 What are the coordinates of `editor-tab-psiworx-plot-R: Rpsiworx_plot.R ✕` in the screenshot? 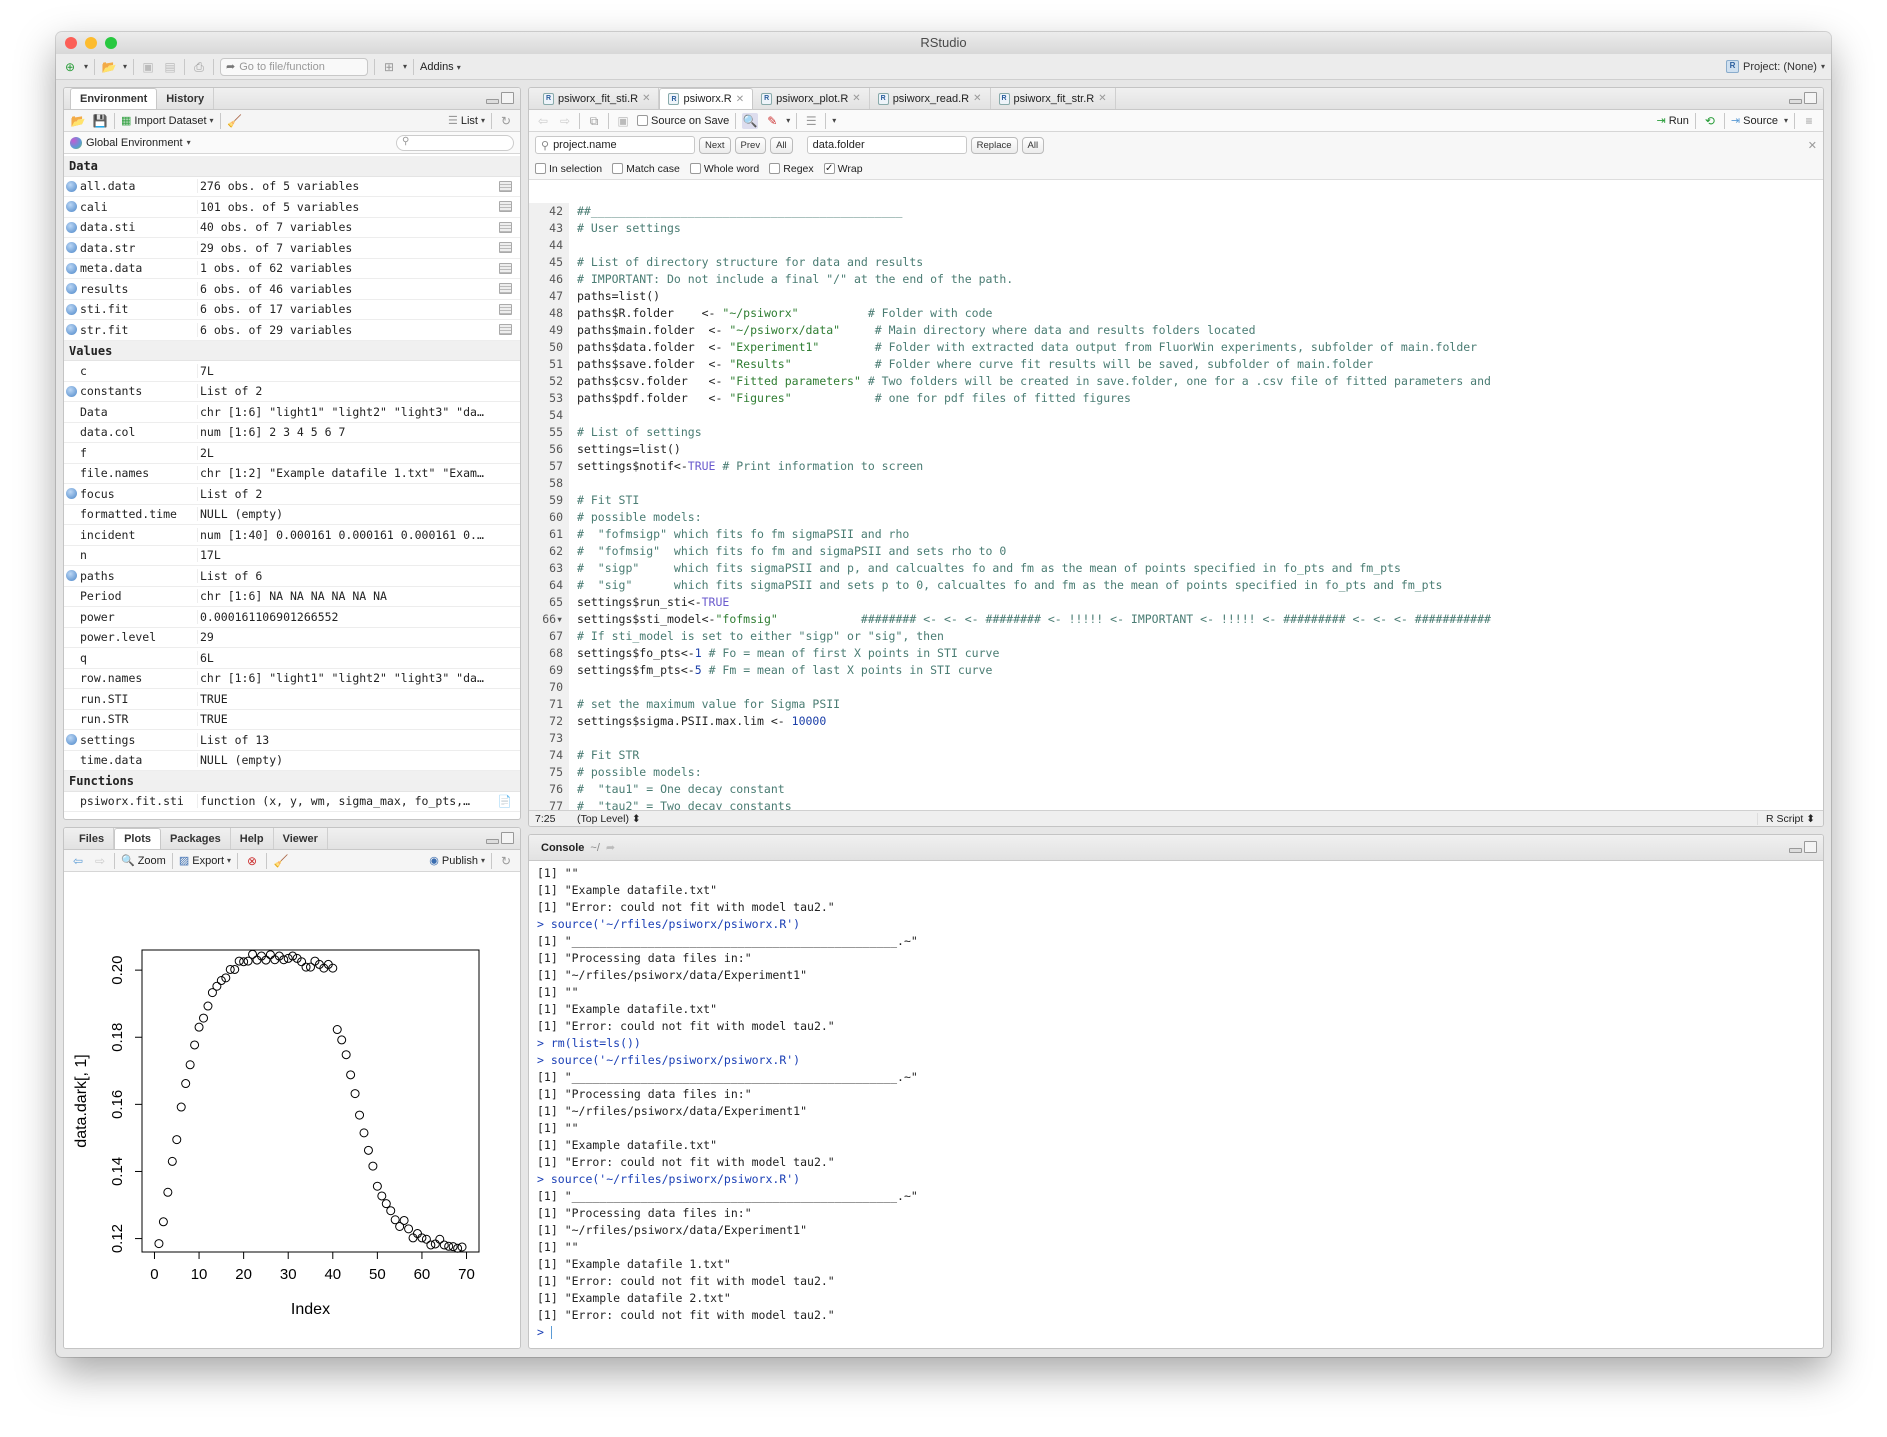 It's located at (811, 98).